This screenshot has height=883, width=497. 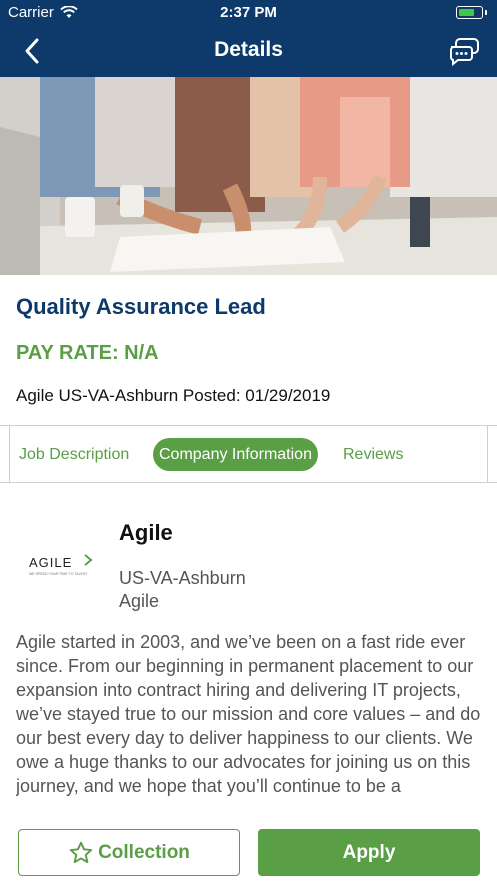 What do you see at coordinates (146, 532) in the screenshot?
I see `company-name: Agile` at bounding box center [146, 532].